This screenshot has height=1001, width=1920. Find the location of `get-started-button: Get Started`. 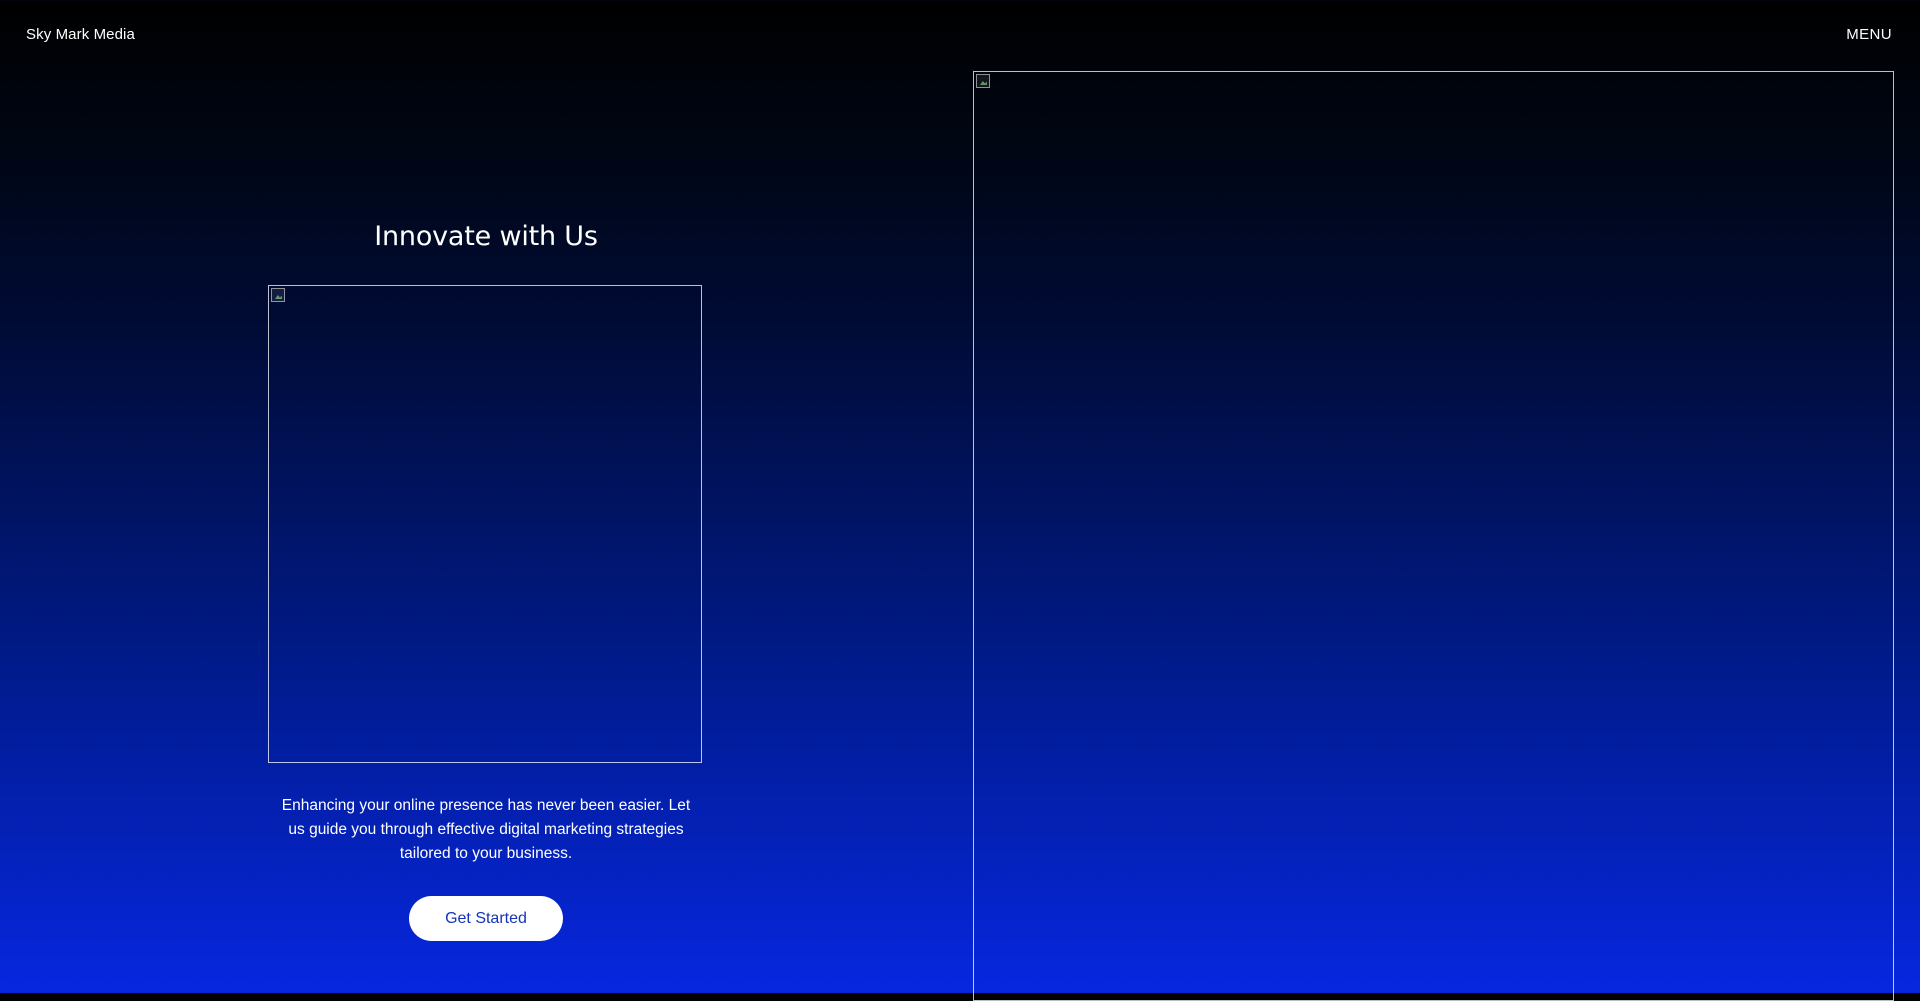

get-started-button: Get Started is located at coordinates (486, 918).